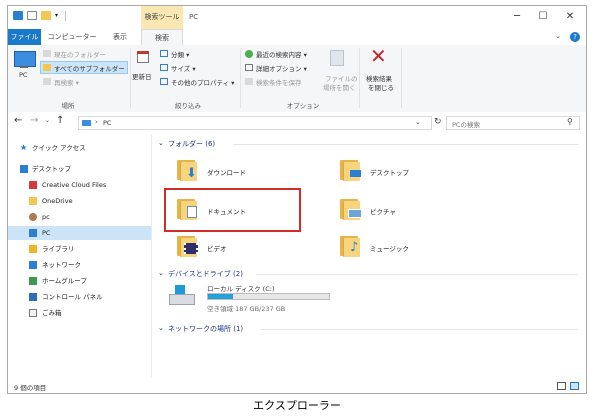 Image resolution: width=594 pixels, height=420 pixels. Describe the element at coordinates (79, 148) in the screenshot. I see `nav-item-quick-access: ★ クイック アクセス` at that location.